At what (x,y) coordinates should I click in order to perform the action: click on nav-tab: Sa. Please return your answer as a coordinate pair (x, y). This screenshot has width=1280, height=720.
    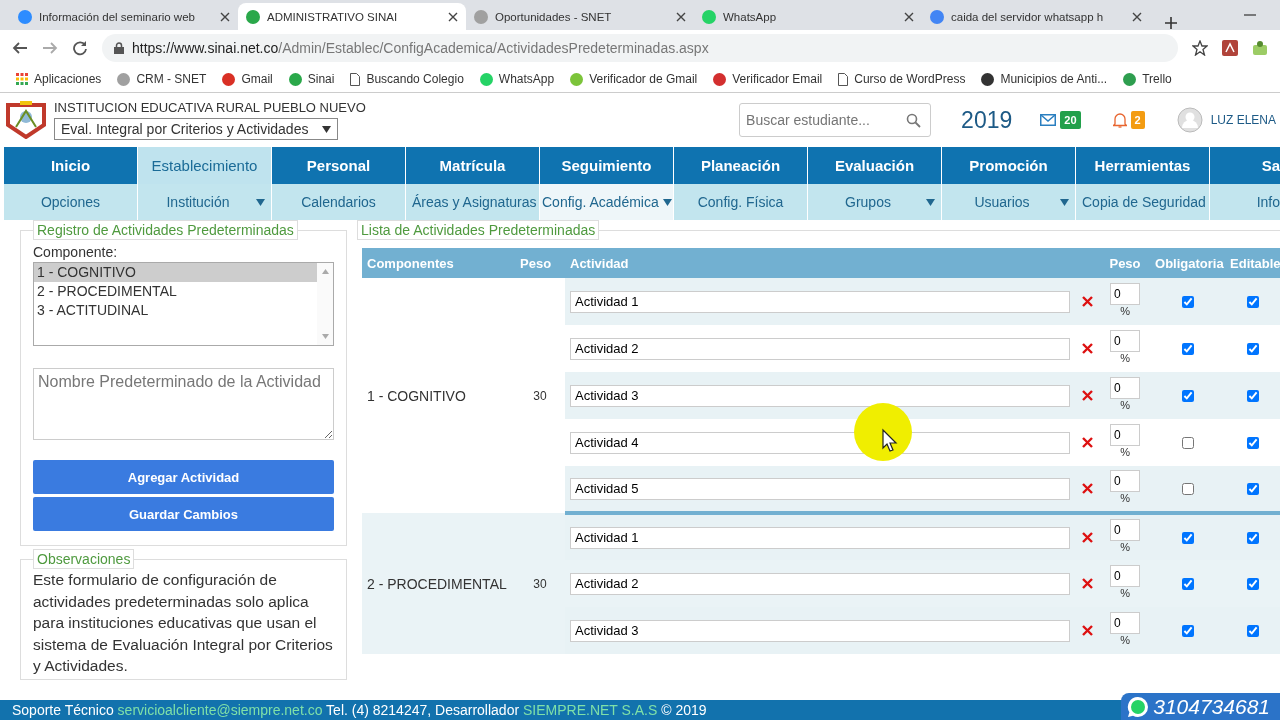
    Looking at the image, I should click on (1245, 165).